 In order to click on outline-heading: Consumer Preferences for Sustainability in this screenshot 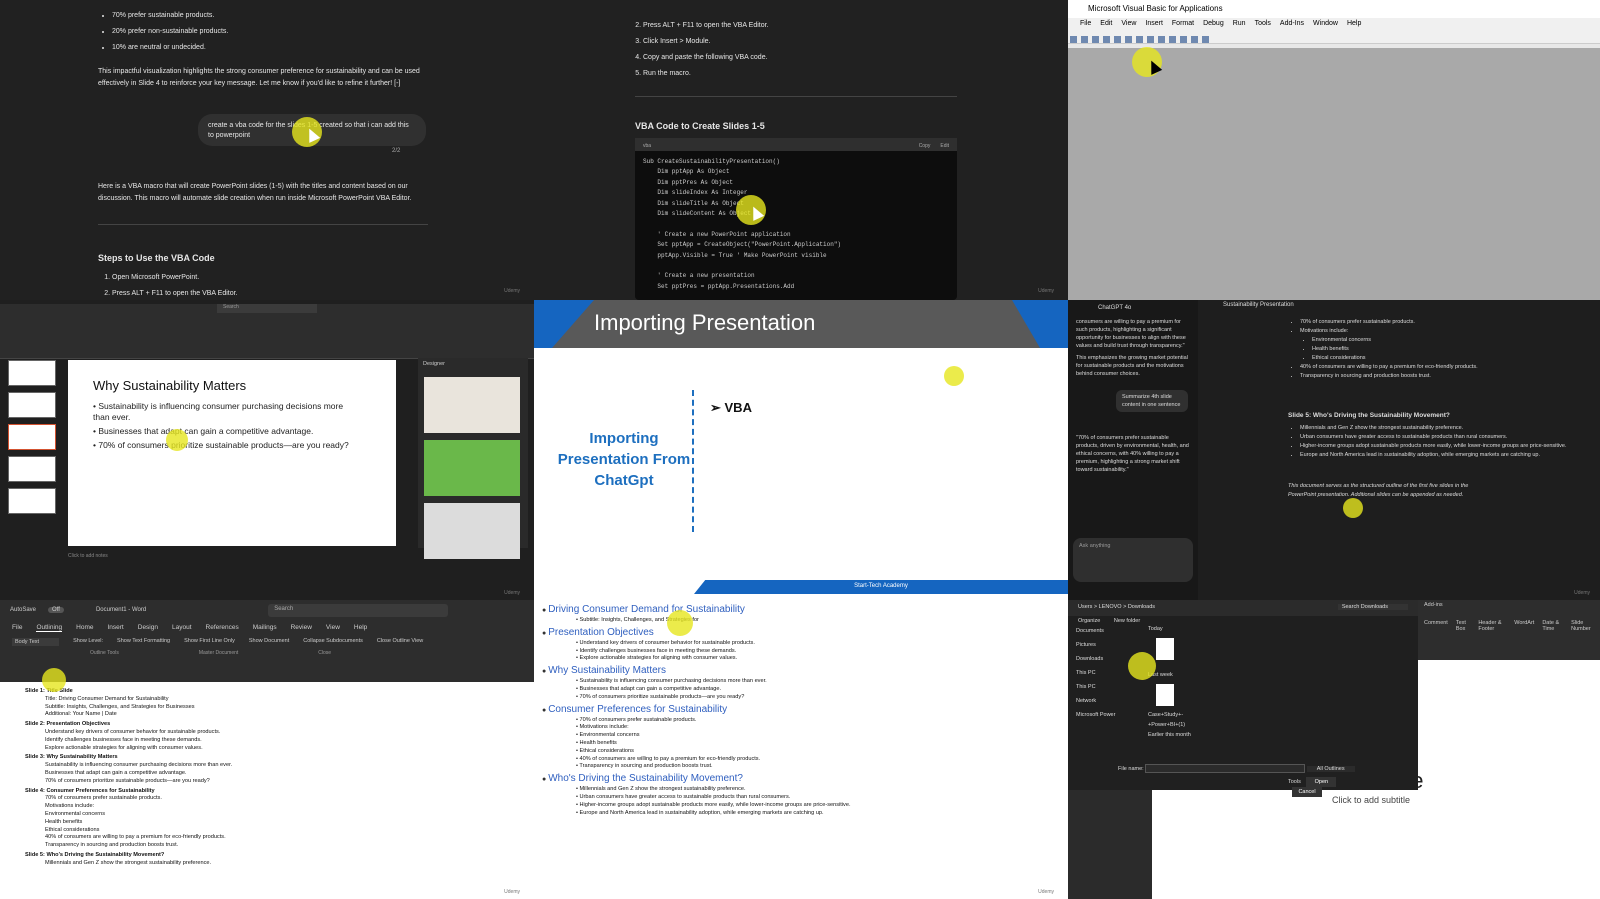, I will do `click(801, 710)`.